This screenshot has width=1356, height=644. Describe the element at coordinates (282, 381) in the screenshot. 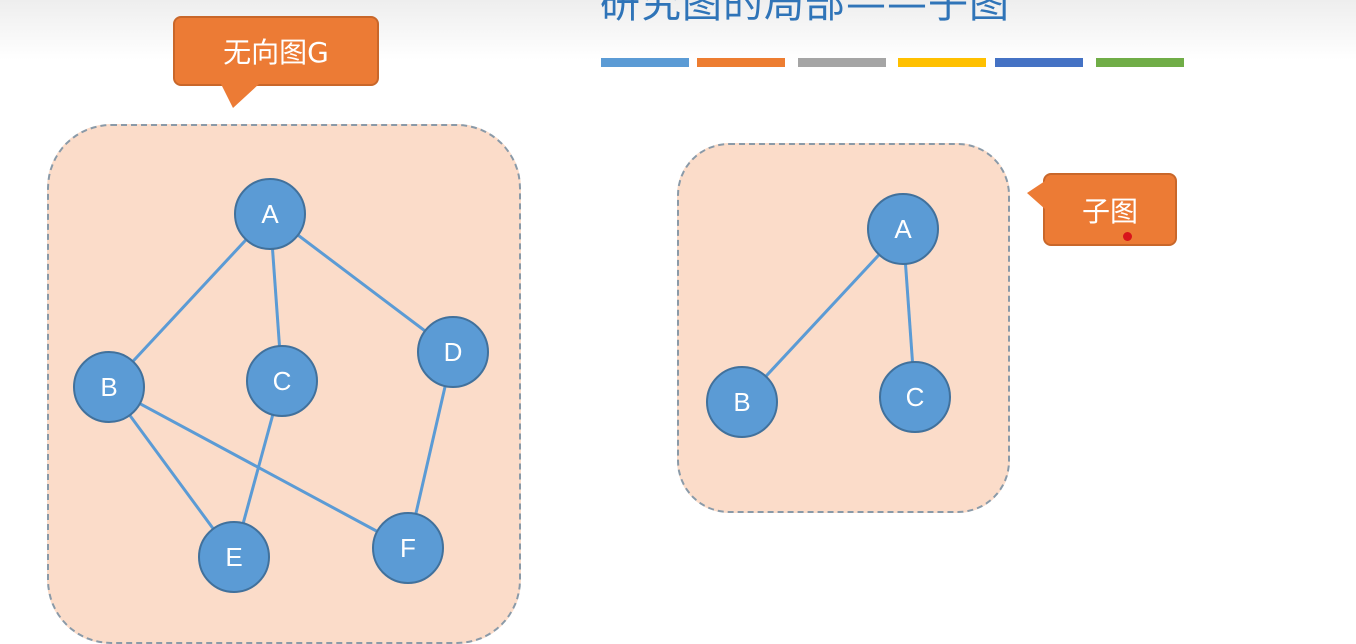

I see `graph-g-node-label-C: C` at that location.